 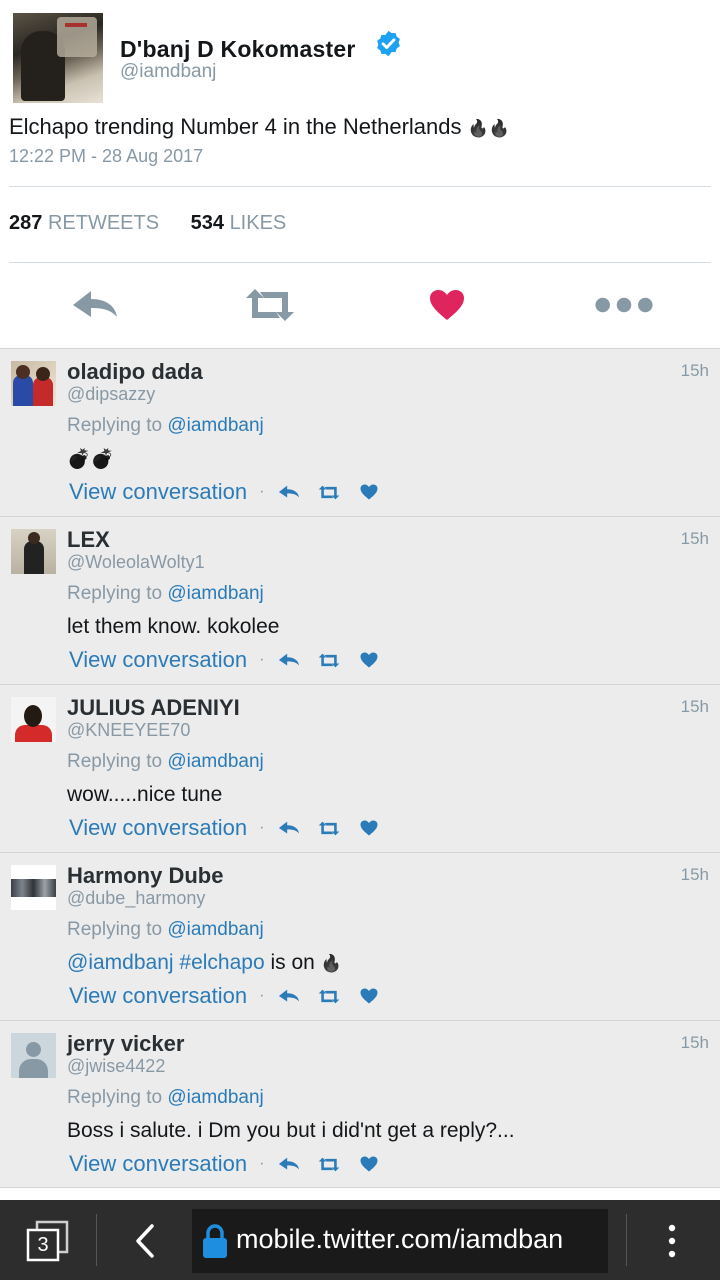 What do you see at coordinates (488, 128) in the screenshot?
I see `fire-emoji: 🔥🔥` at bounding box center [488, 128].